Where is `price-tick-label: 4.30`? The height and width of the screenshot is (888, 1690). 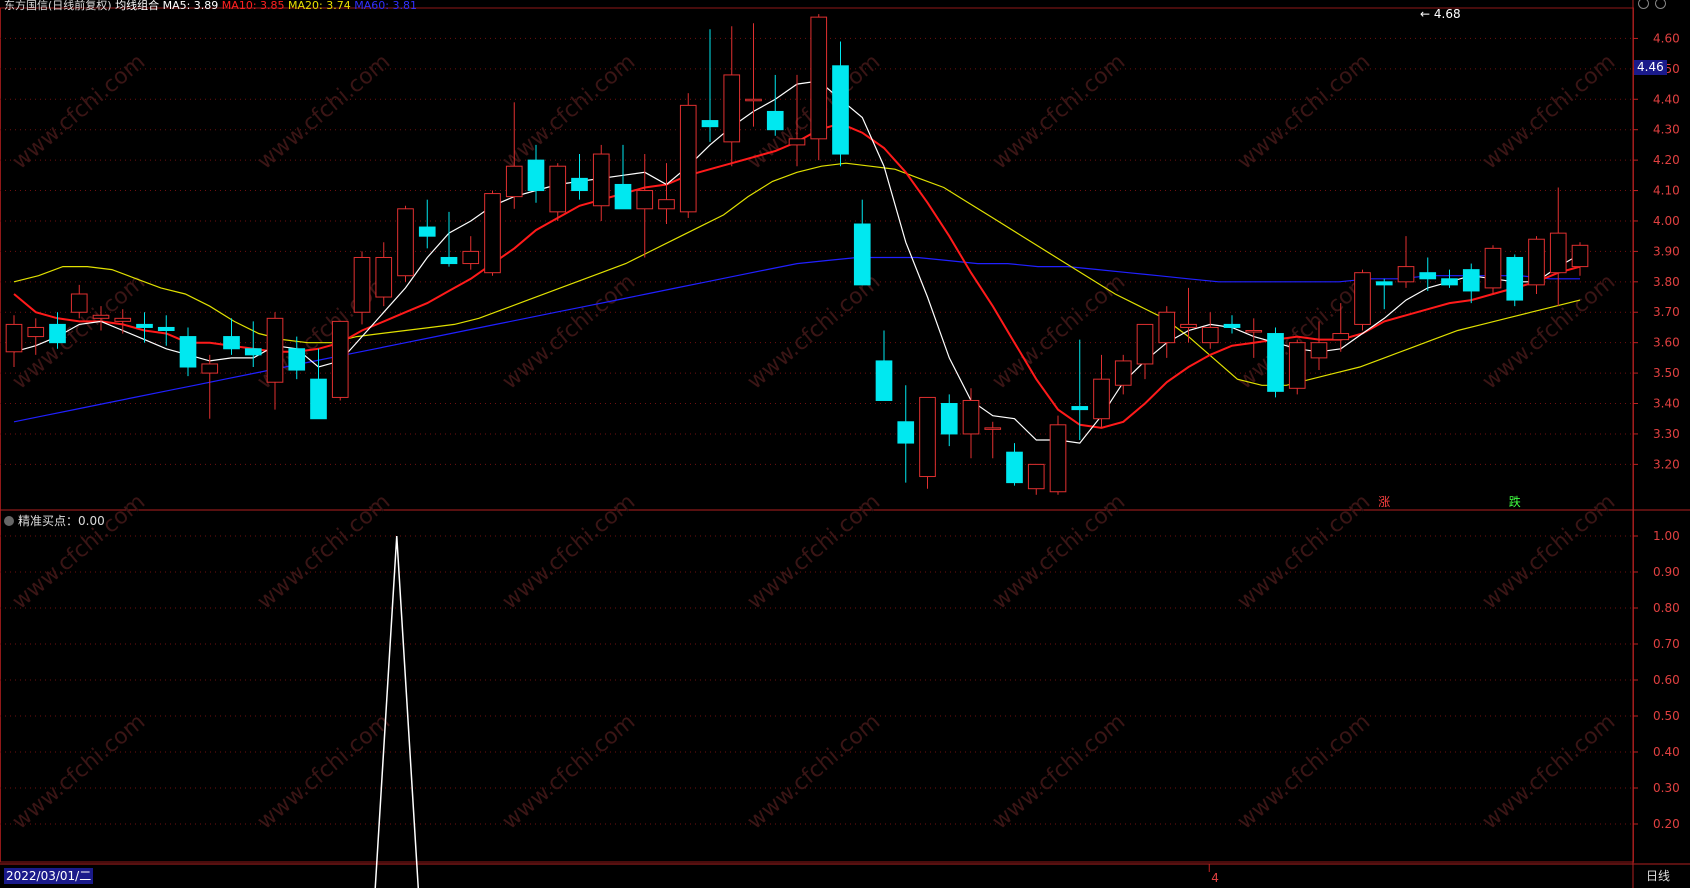 price-tick-label: 4.30 is located at coordinates (1666, 130).